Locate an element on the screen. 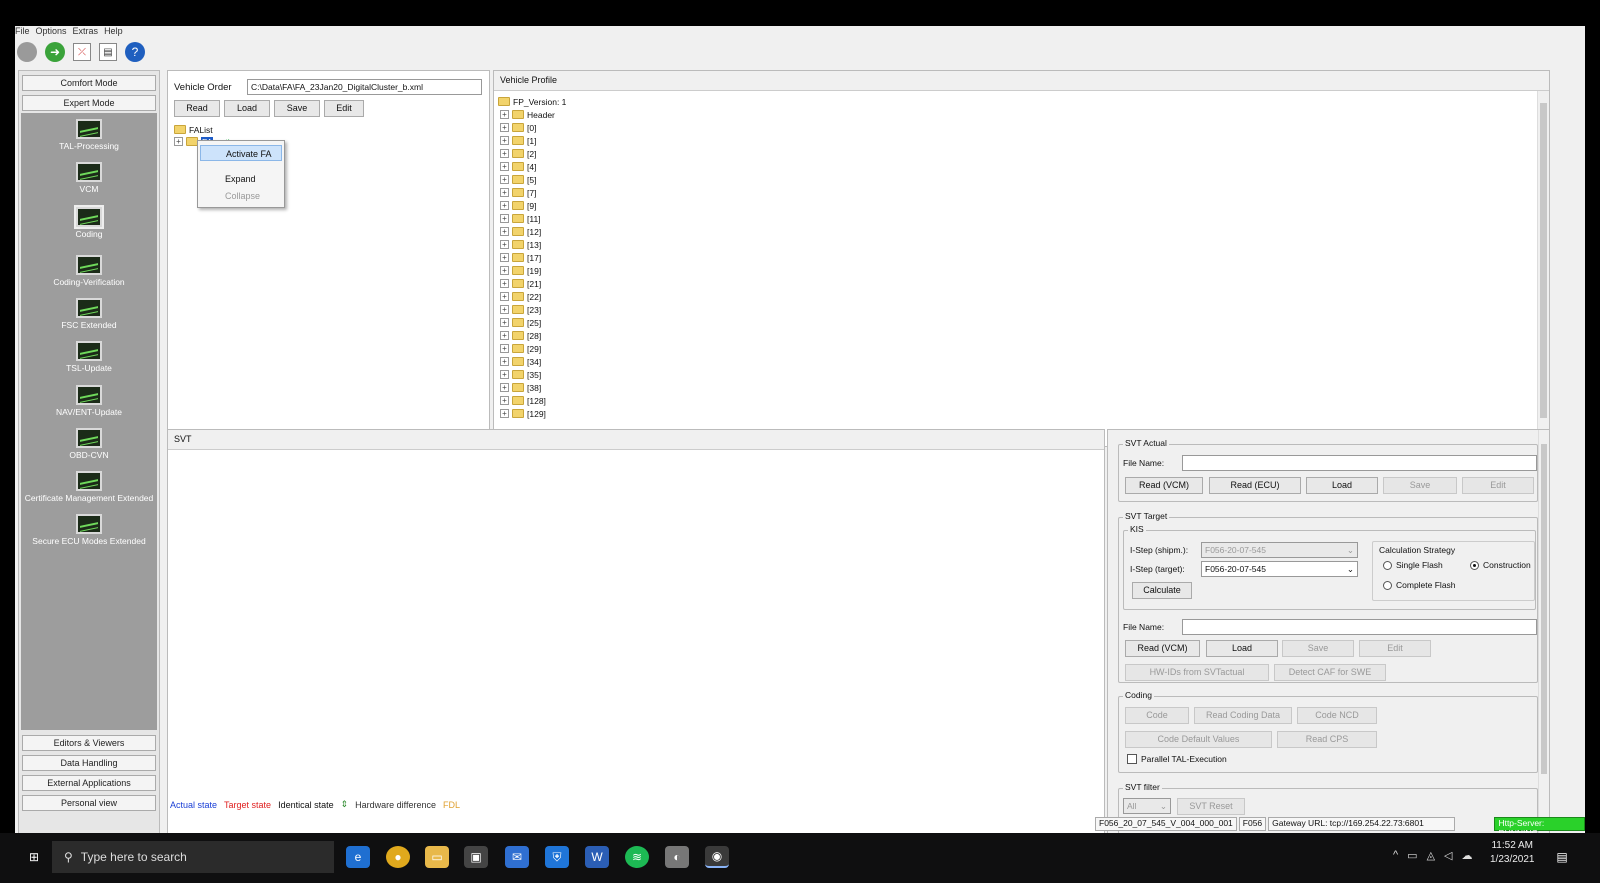 The image size is (1600, 883). vp-tree-item: + [12] is located at coordinates (520, 231).